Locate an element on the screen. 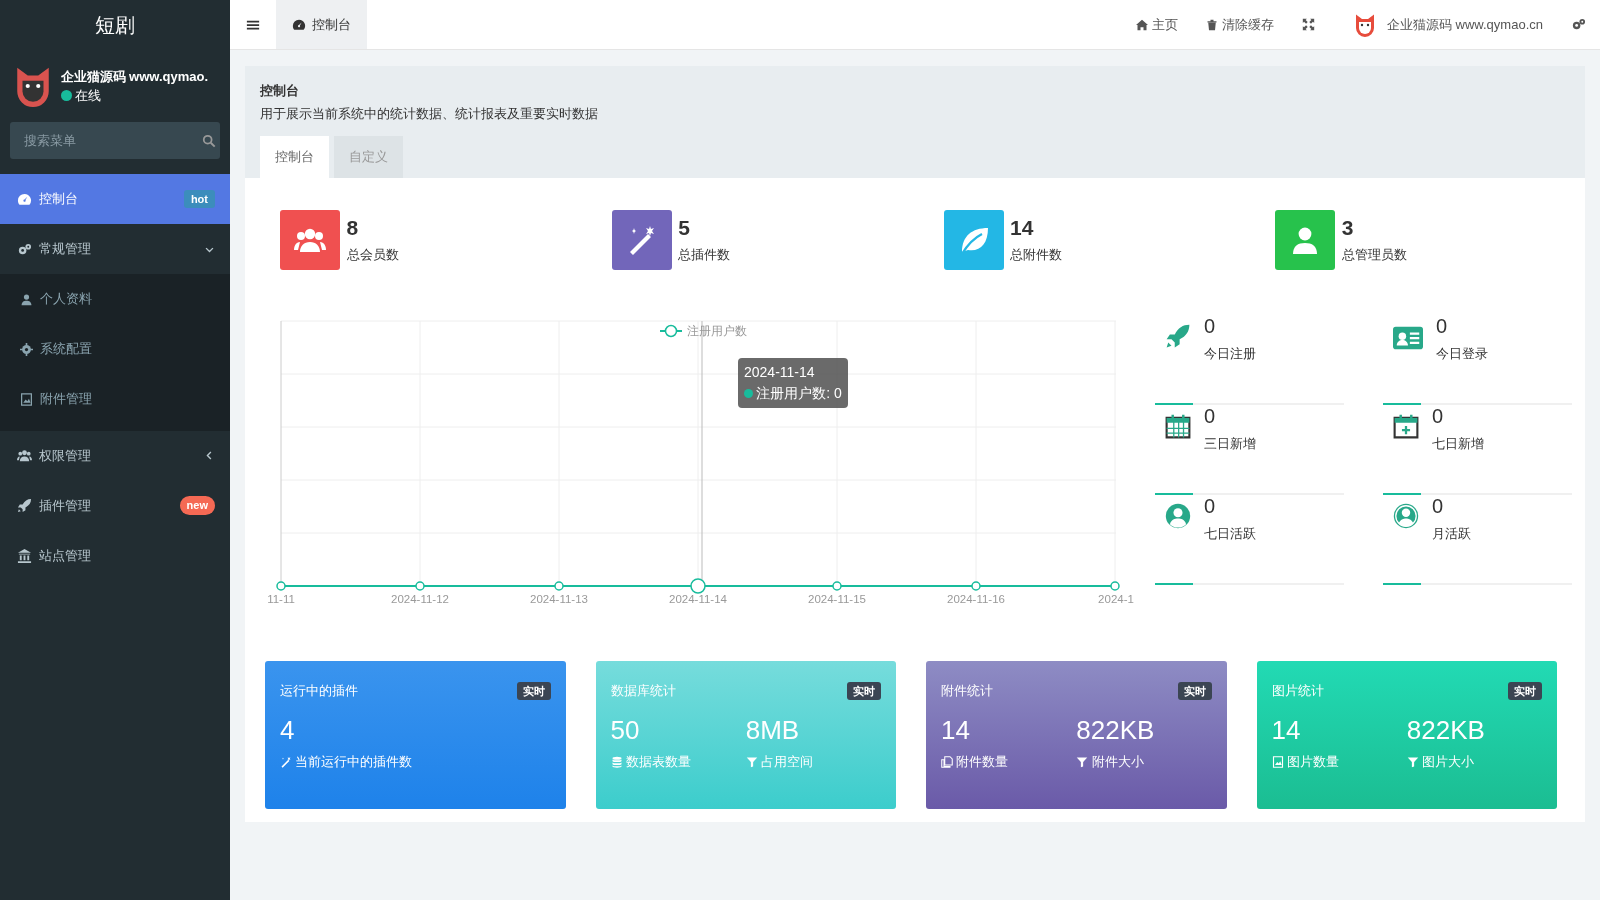 The image size is (1600, 900). menu-item: 控制台 hot is located at coordinates (115, 199).